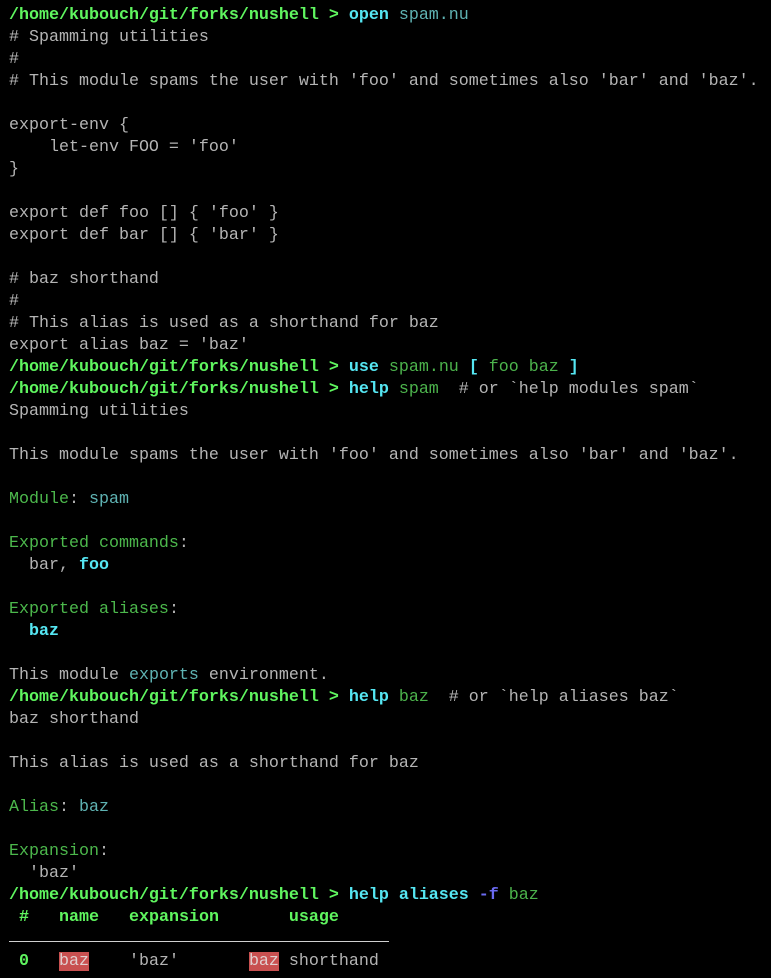 This screenshot has width=771, height=978. What do you see at coordinates (89, 609) in the screenshot?
I see `section-heading: Exported aliases` at bounding box center [89, 609].